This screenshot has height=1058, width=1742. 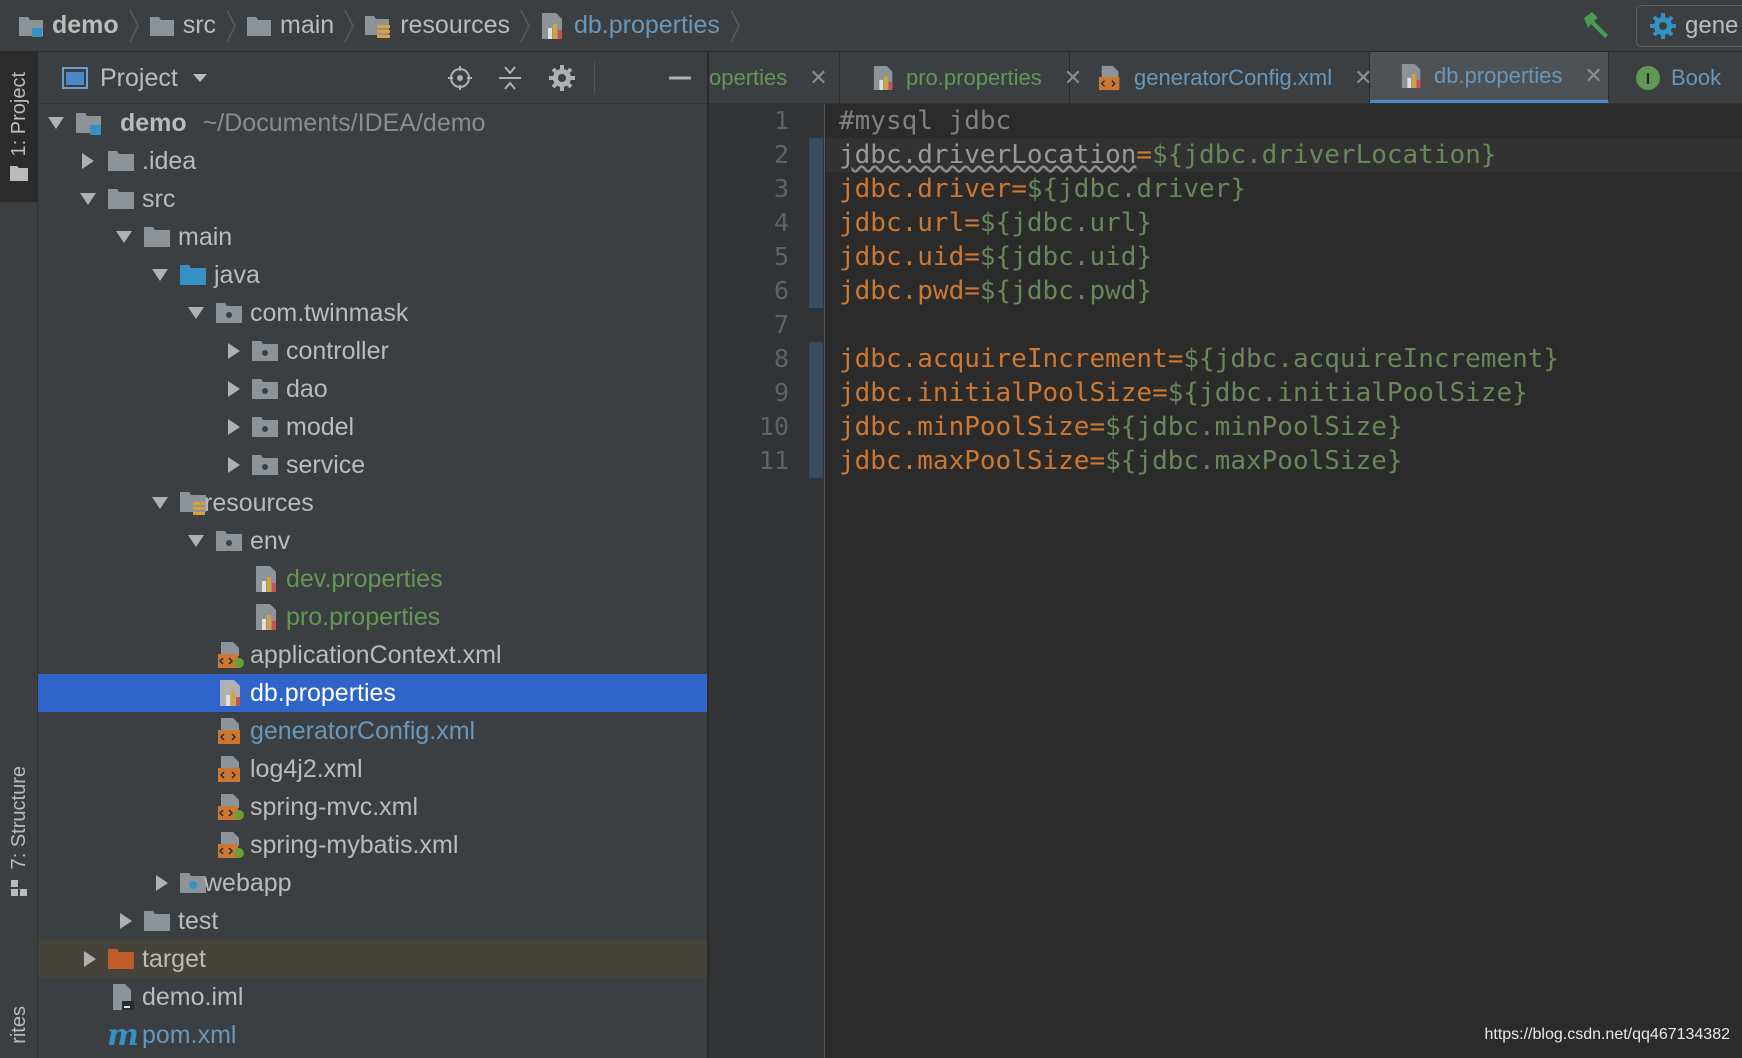 What do you see at coordinates (1121, 427) in the screenshot?
I see `code-line: jdbc.minPoolSize=${jdbc.minPoolSize}` at bounding box center [1121, 427].